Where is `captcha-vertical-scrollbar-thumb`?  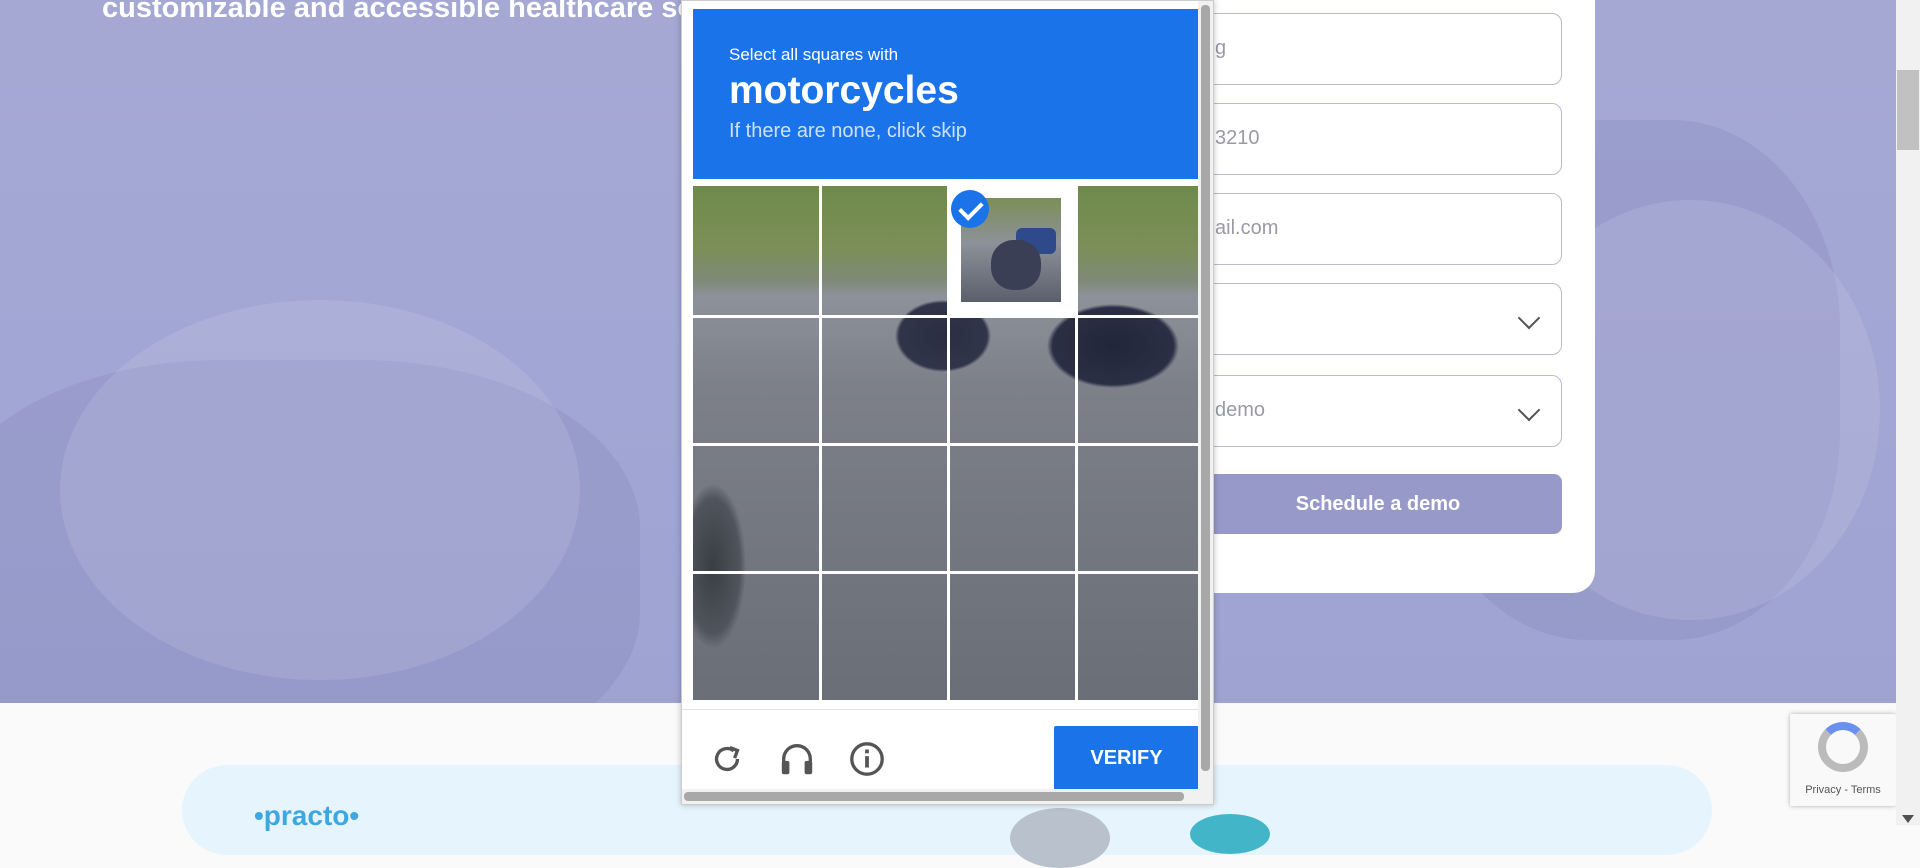
captcha-vertical-scrollbar-thumb is located at coordinates (1205, 388).